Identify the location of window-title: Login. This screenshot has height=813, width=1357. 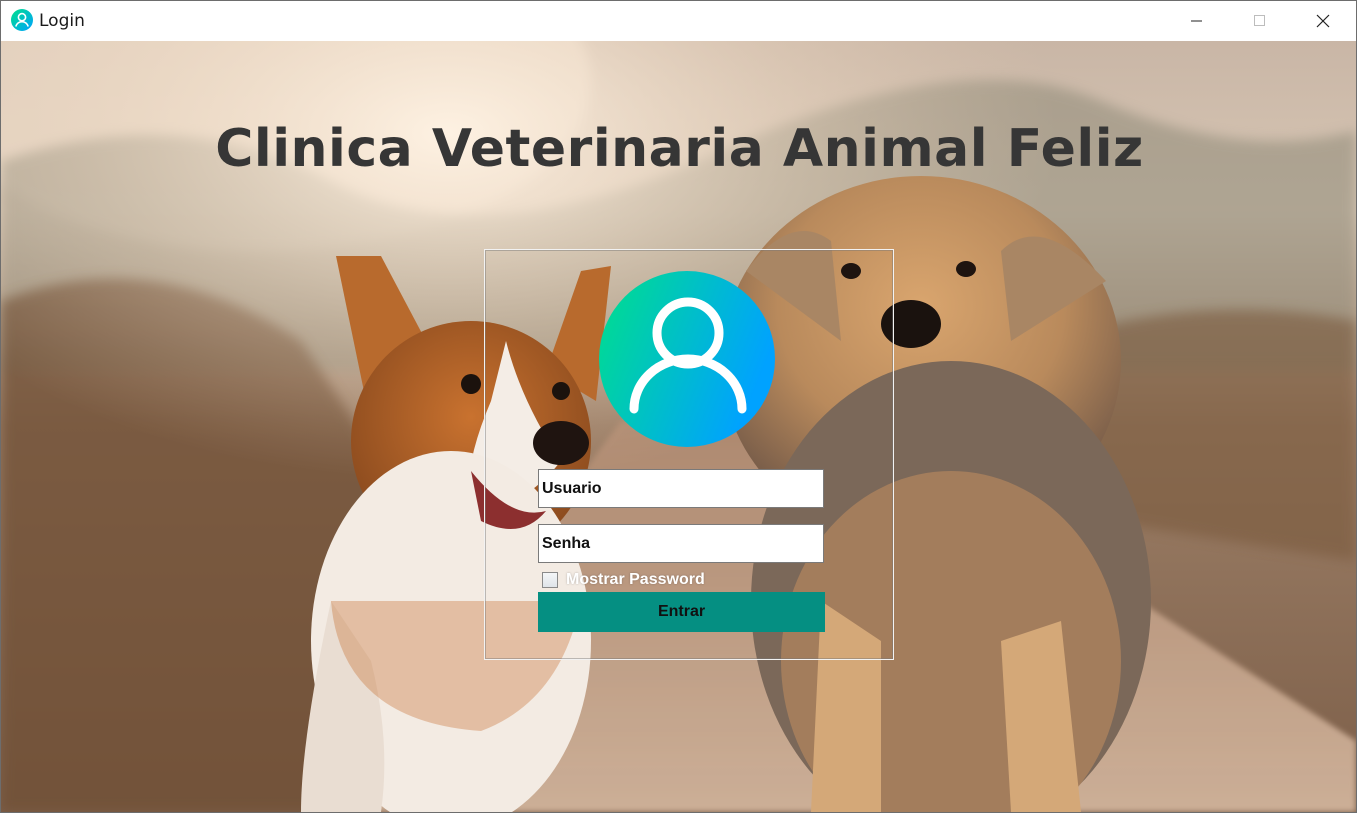
(62, 21).